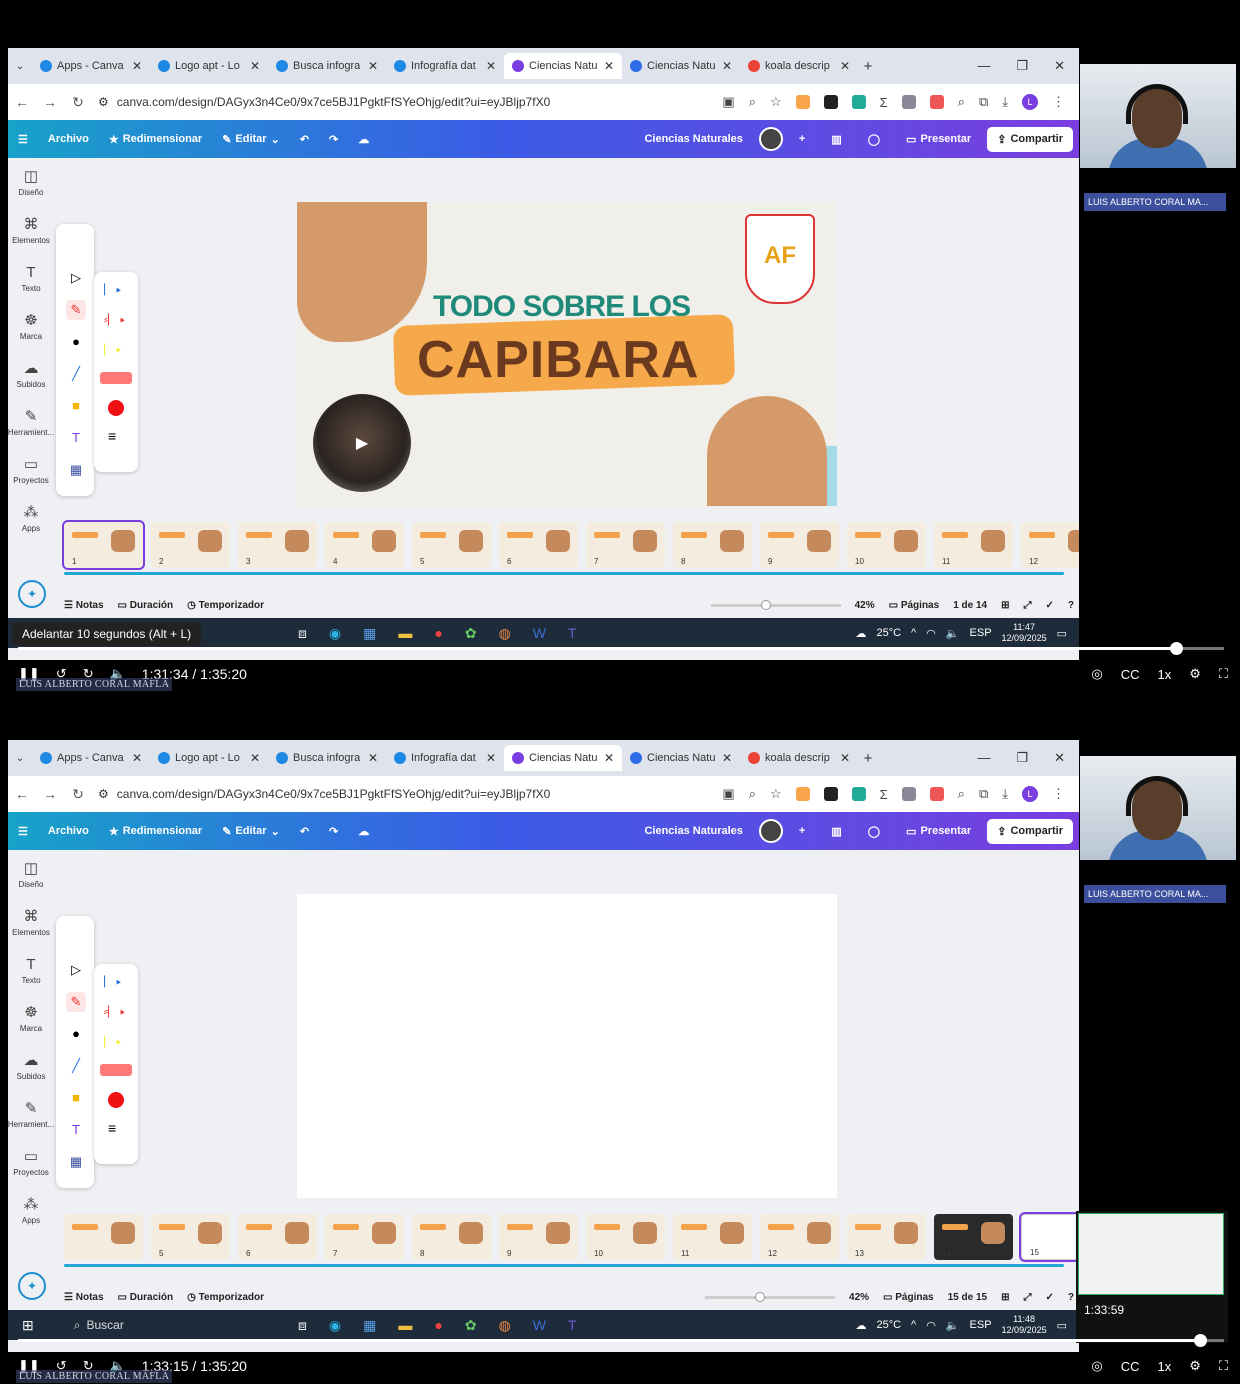 The width and height of the screenshot is (1240, 1384). I want to click on page-thumbnail: 8, so click(712, 545).